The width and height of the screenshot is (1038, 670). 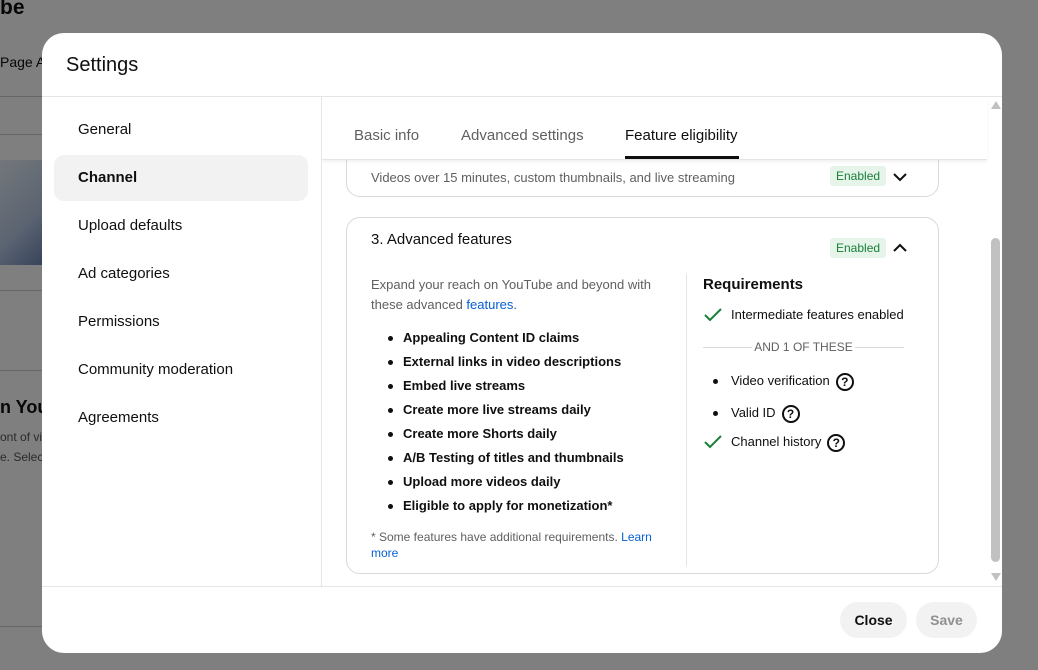 I want to click on list-item: Embed live streams, so click(x=506, y=390).